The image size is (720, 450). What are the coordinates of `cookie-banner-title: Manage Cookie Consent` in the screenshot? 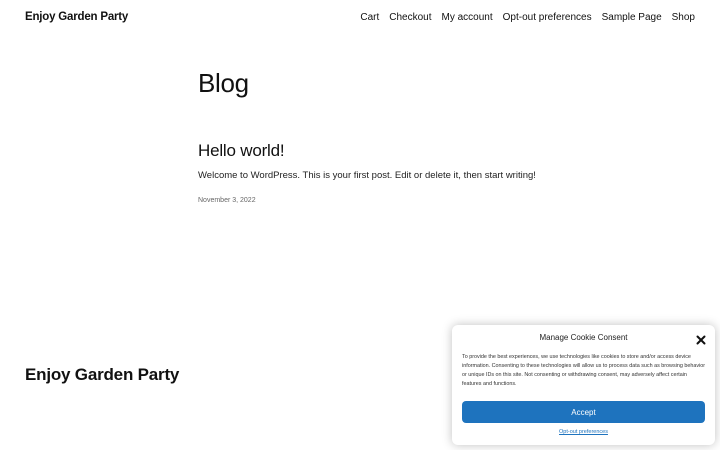 It's located at (583, 337).